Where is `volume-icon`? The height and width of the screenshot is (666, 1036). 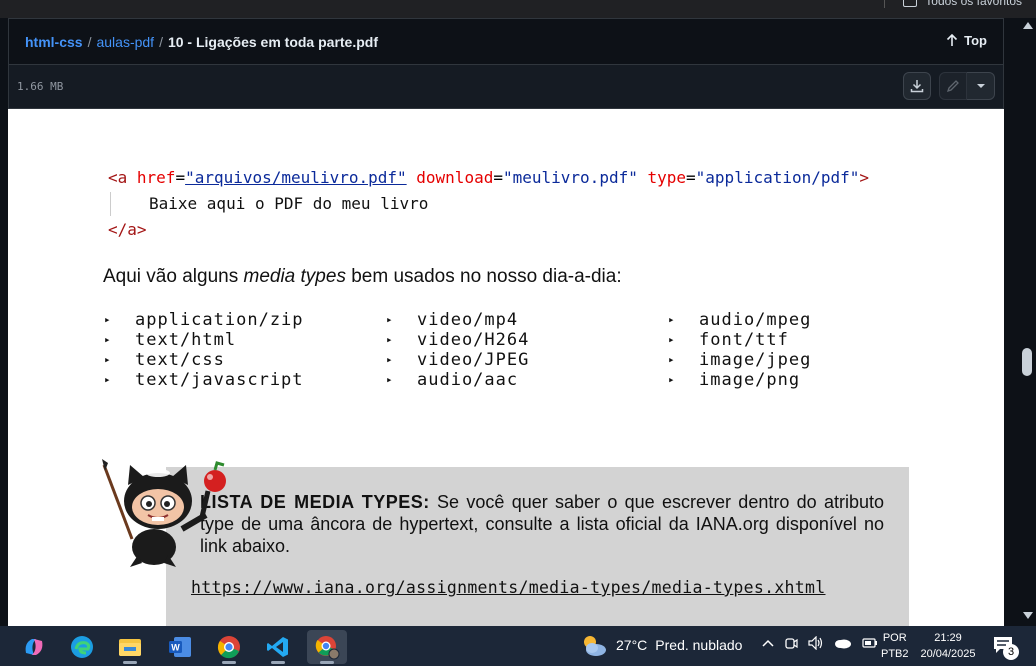
volume-icon is located at coordinates (816, 643).